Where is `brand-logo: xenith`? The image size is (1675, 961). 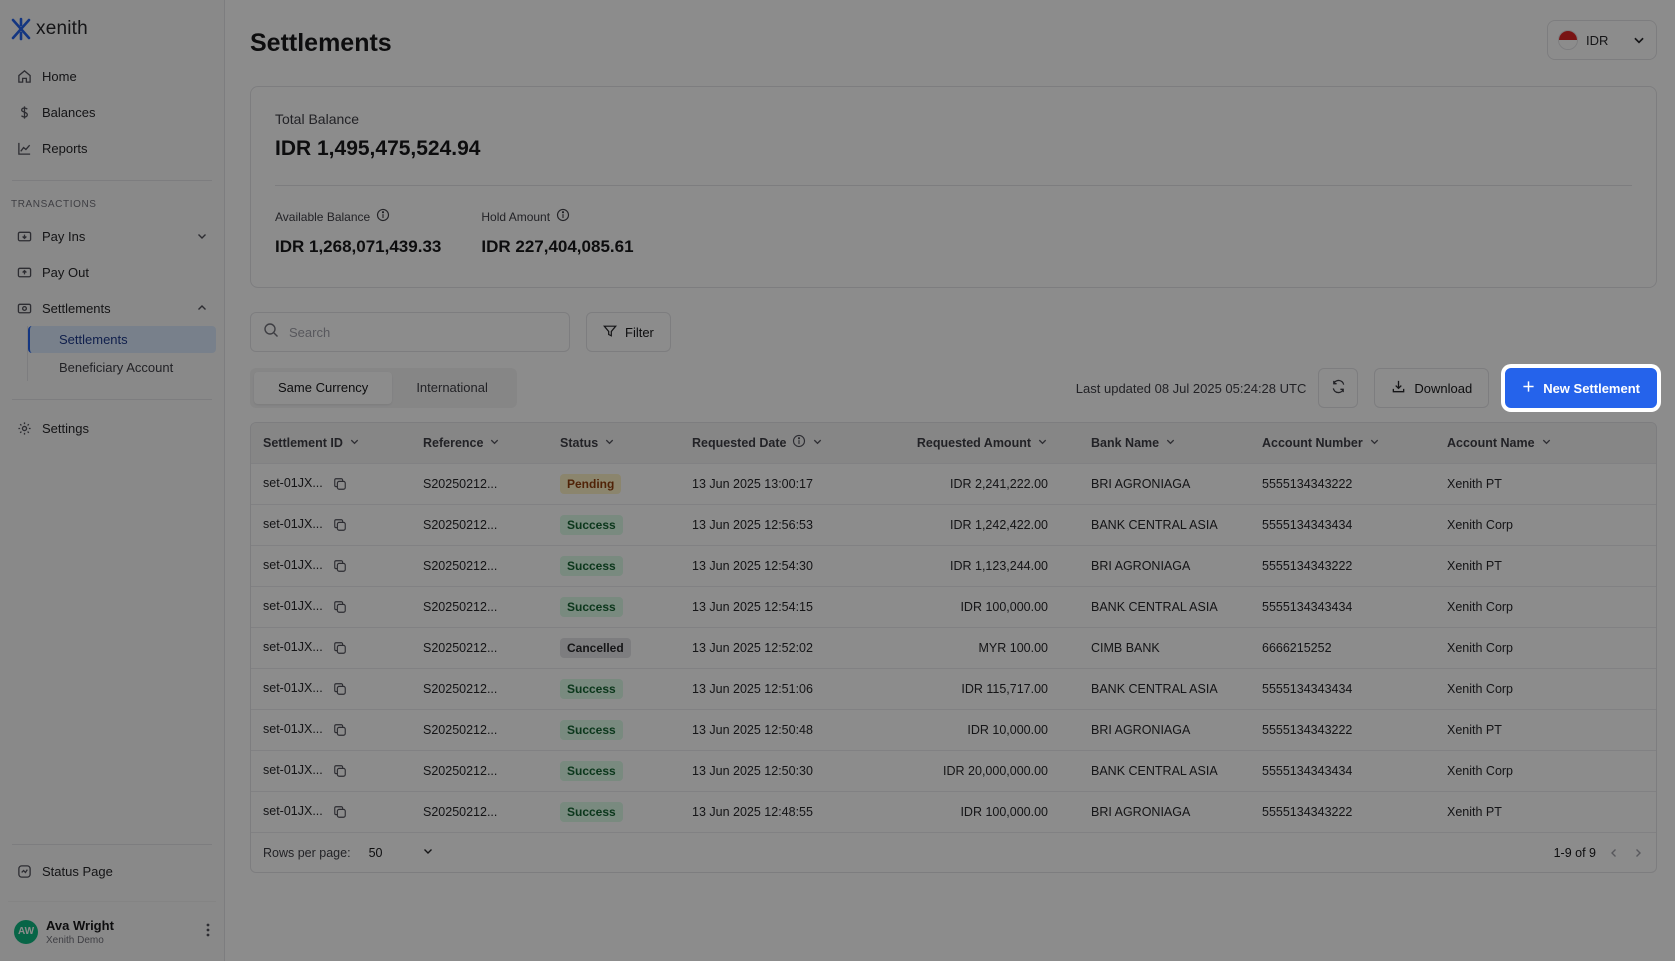 brand-logo: xenith is located at coordinates (112, 29).